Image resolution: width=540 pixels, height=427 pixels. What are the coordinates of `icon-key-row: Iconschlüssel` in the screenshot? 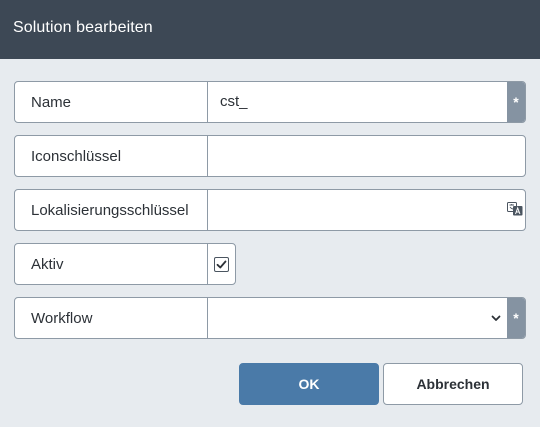 It's located at (270, 156).